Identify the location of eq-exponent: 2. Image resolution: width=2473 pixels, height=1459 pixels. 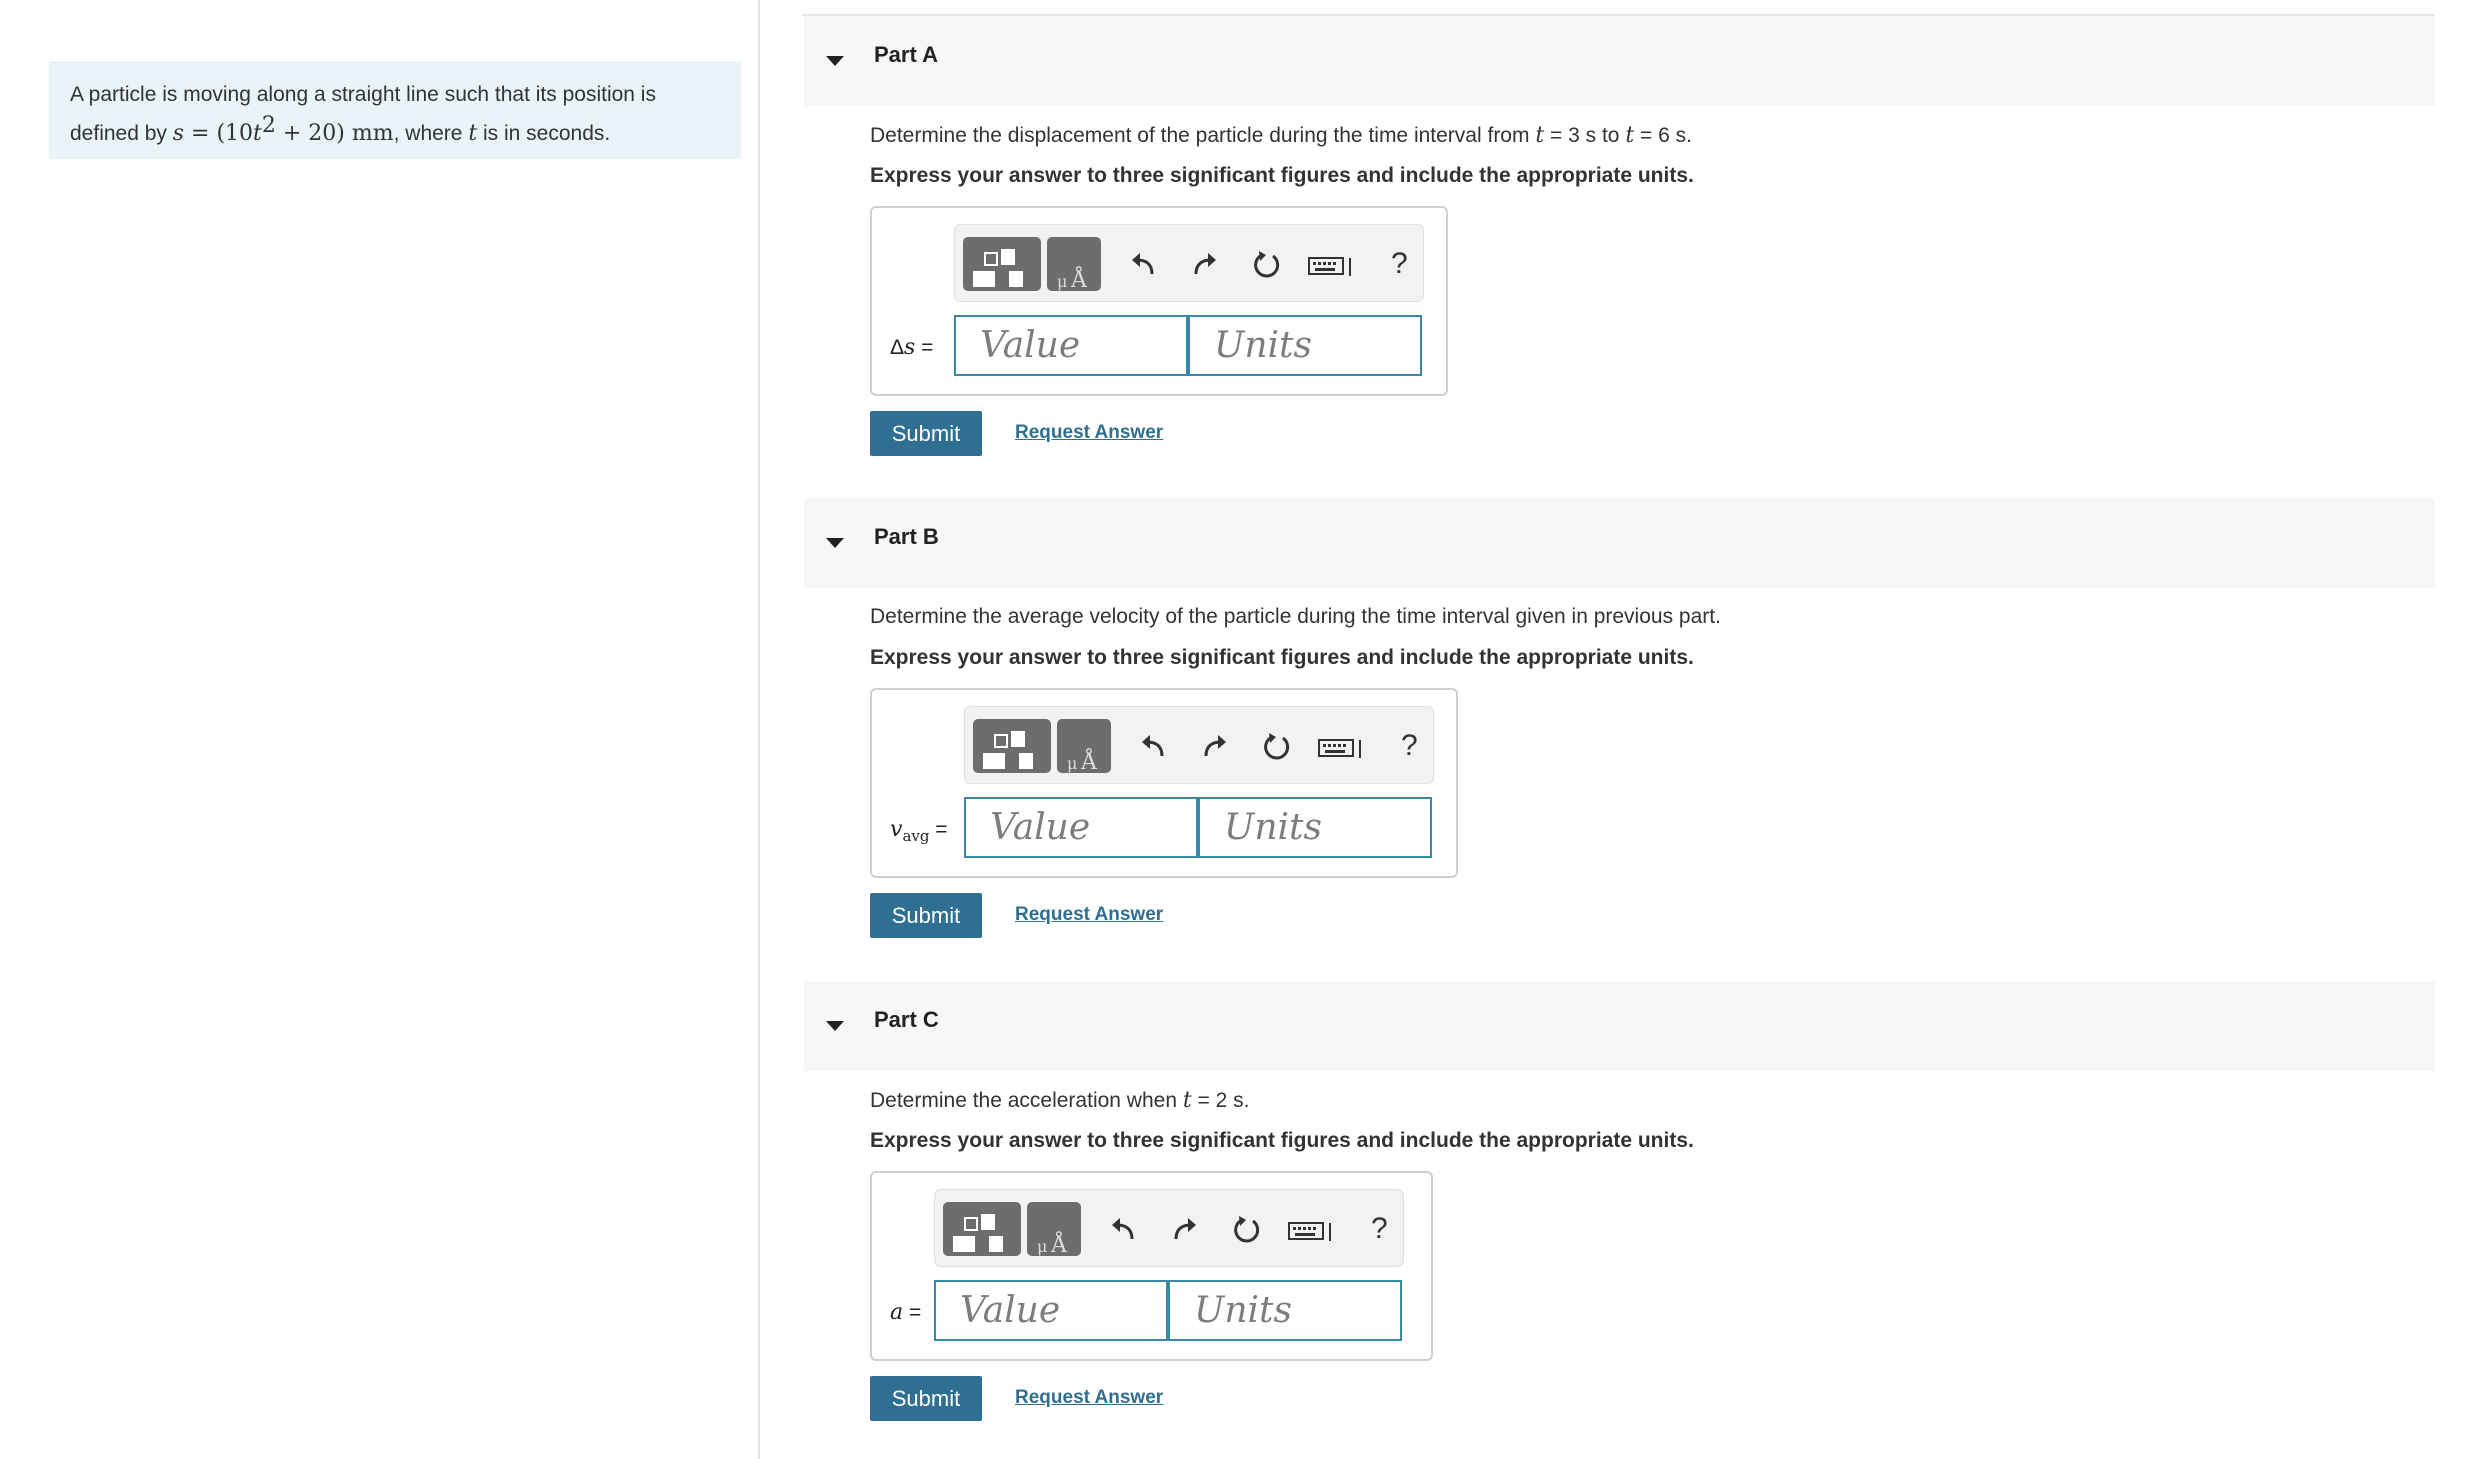
(268, 125).